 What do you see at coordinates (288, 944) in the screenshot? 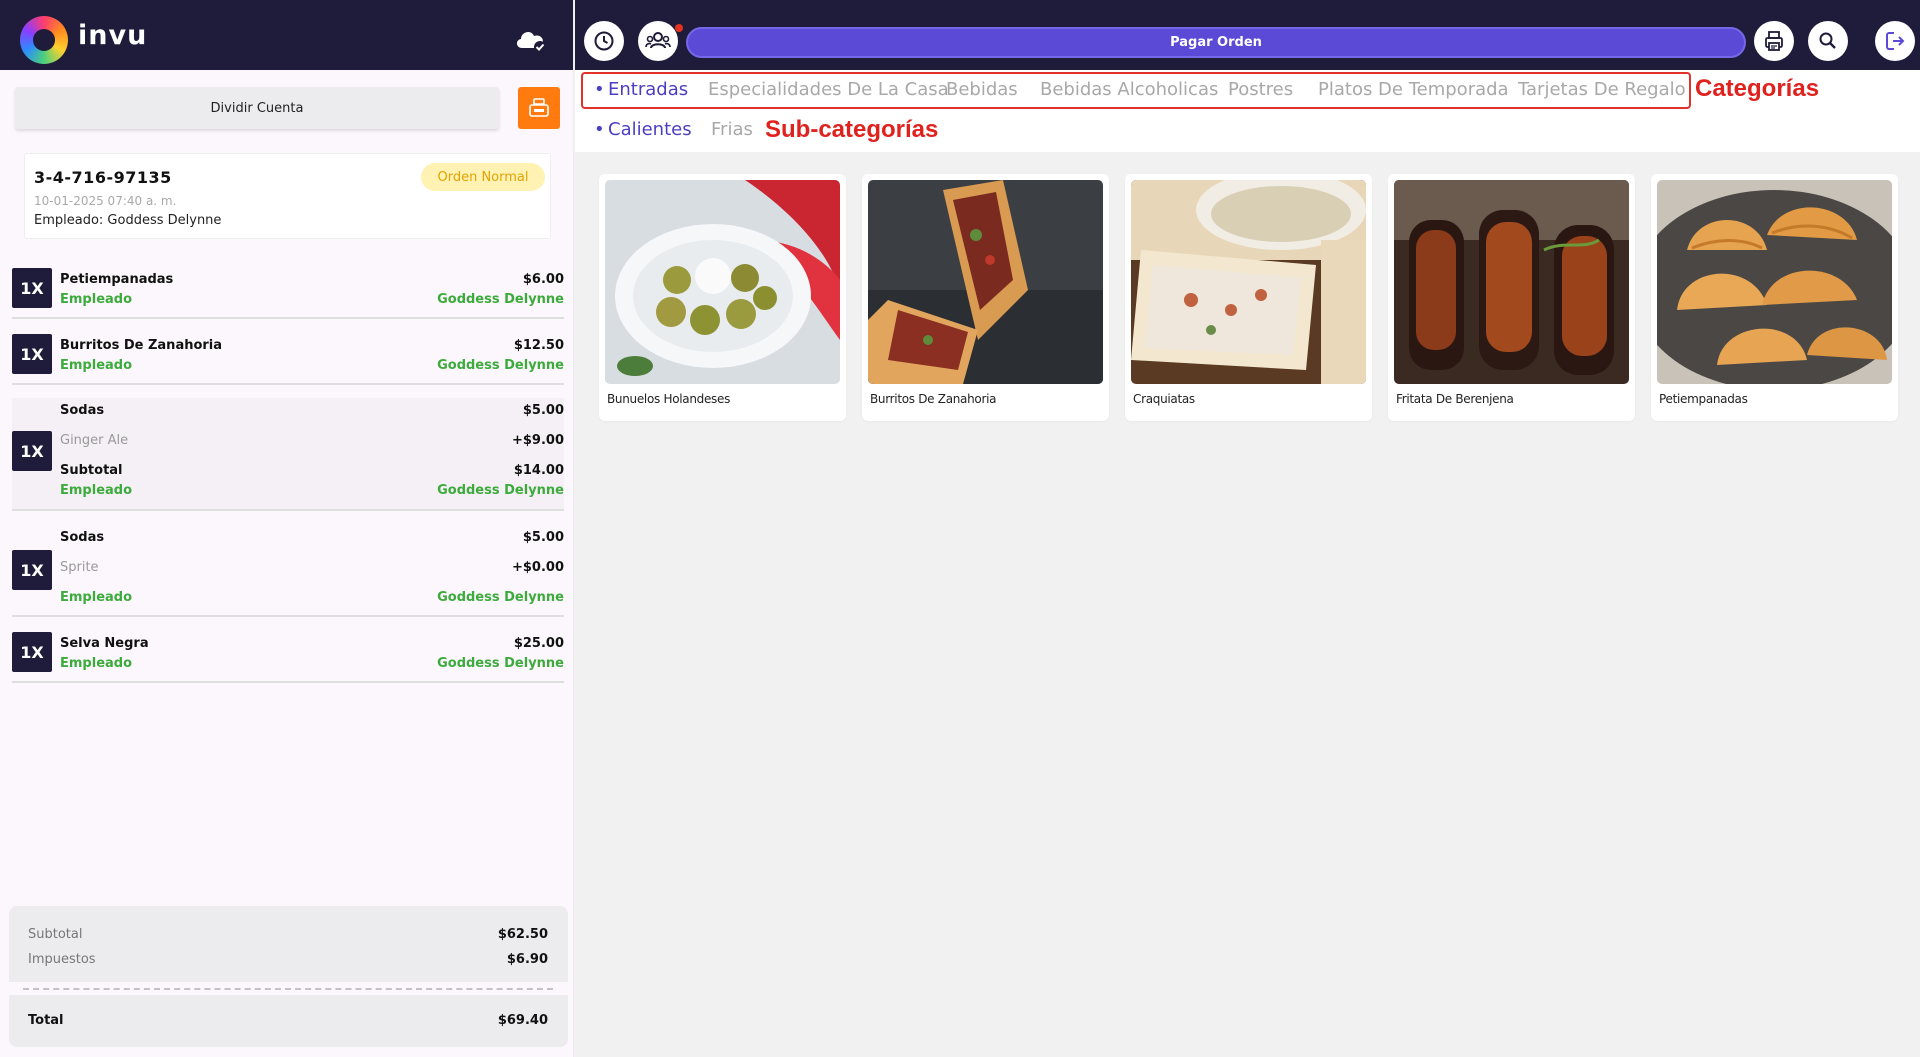
I see `subtotals-box: Subtotal $62.50 Impuestos $6.90` at bounding box center [288, 944].